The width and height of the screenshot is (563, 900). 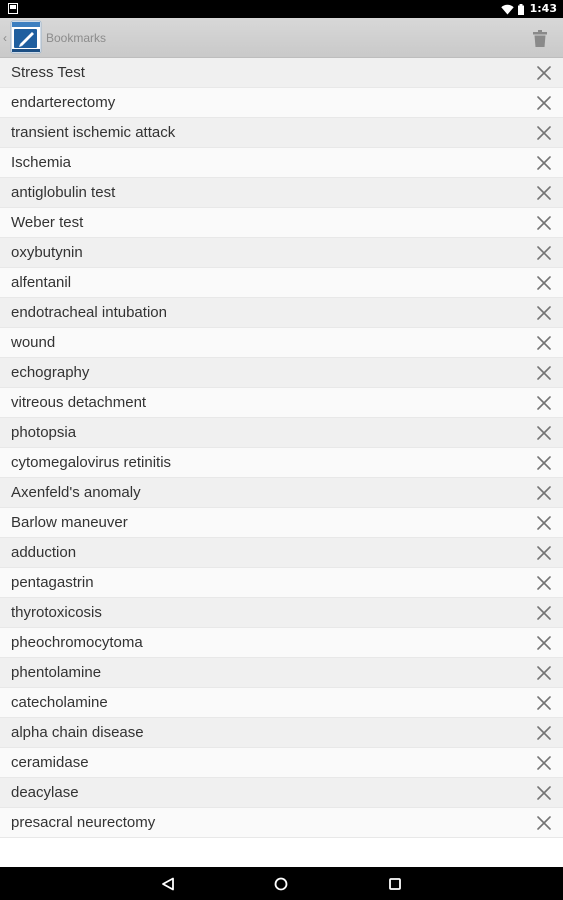 I want to click on list-item: catecholamine, so click(x=281, y=703).